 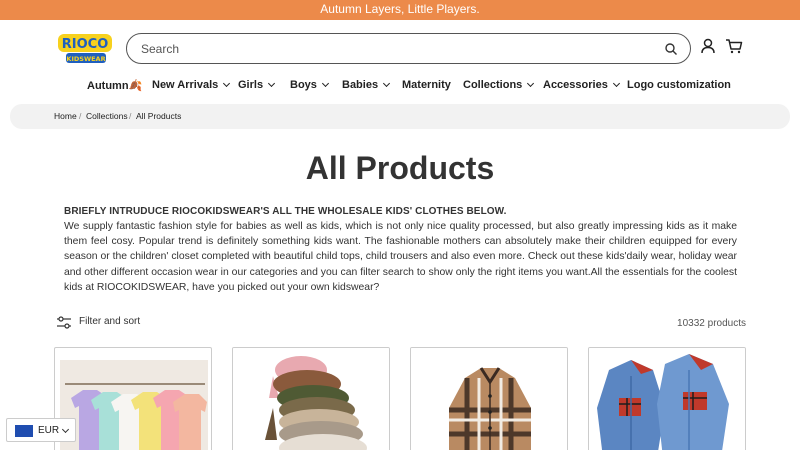 What do you see at coordinates (499, 85) in the screenshot?
I see `nav-item-collections: Collections` at bounding box center [499, 85].